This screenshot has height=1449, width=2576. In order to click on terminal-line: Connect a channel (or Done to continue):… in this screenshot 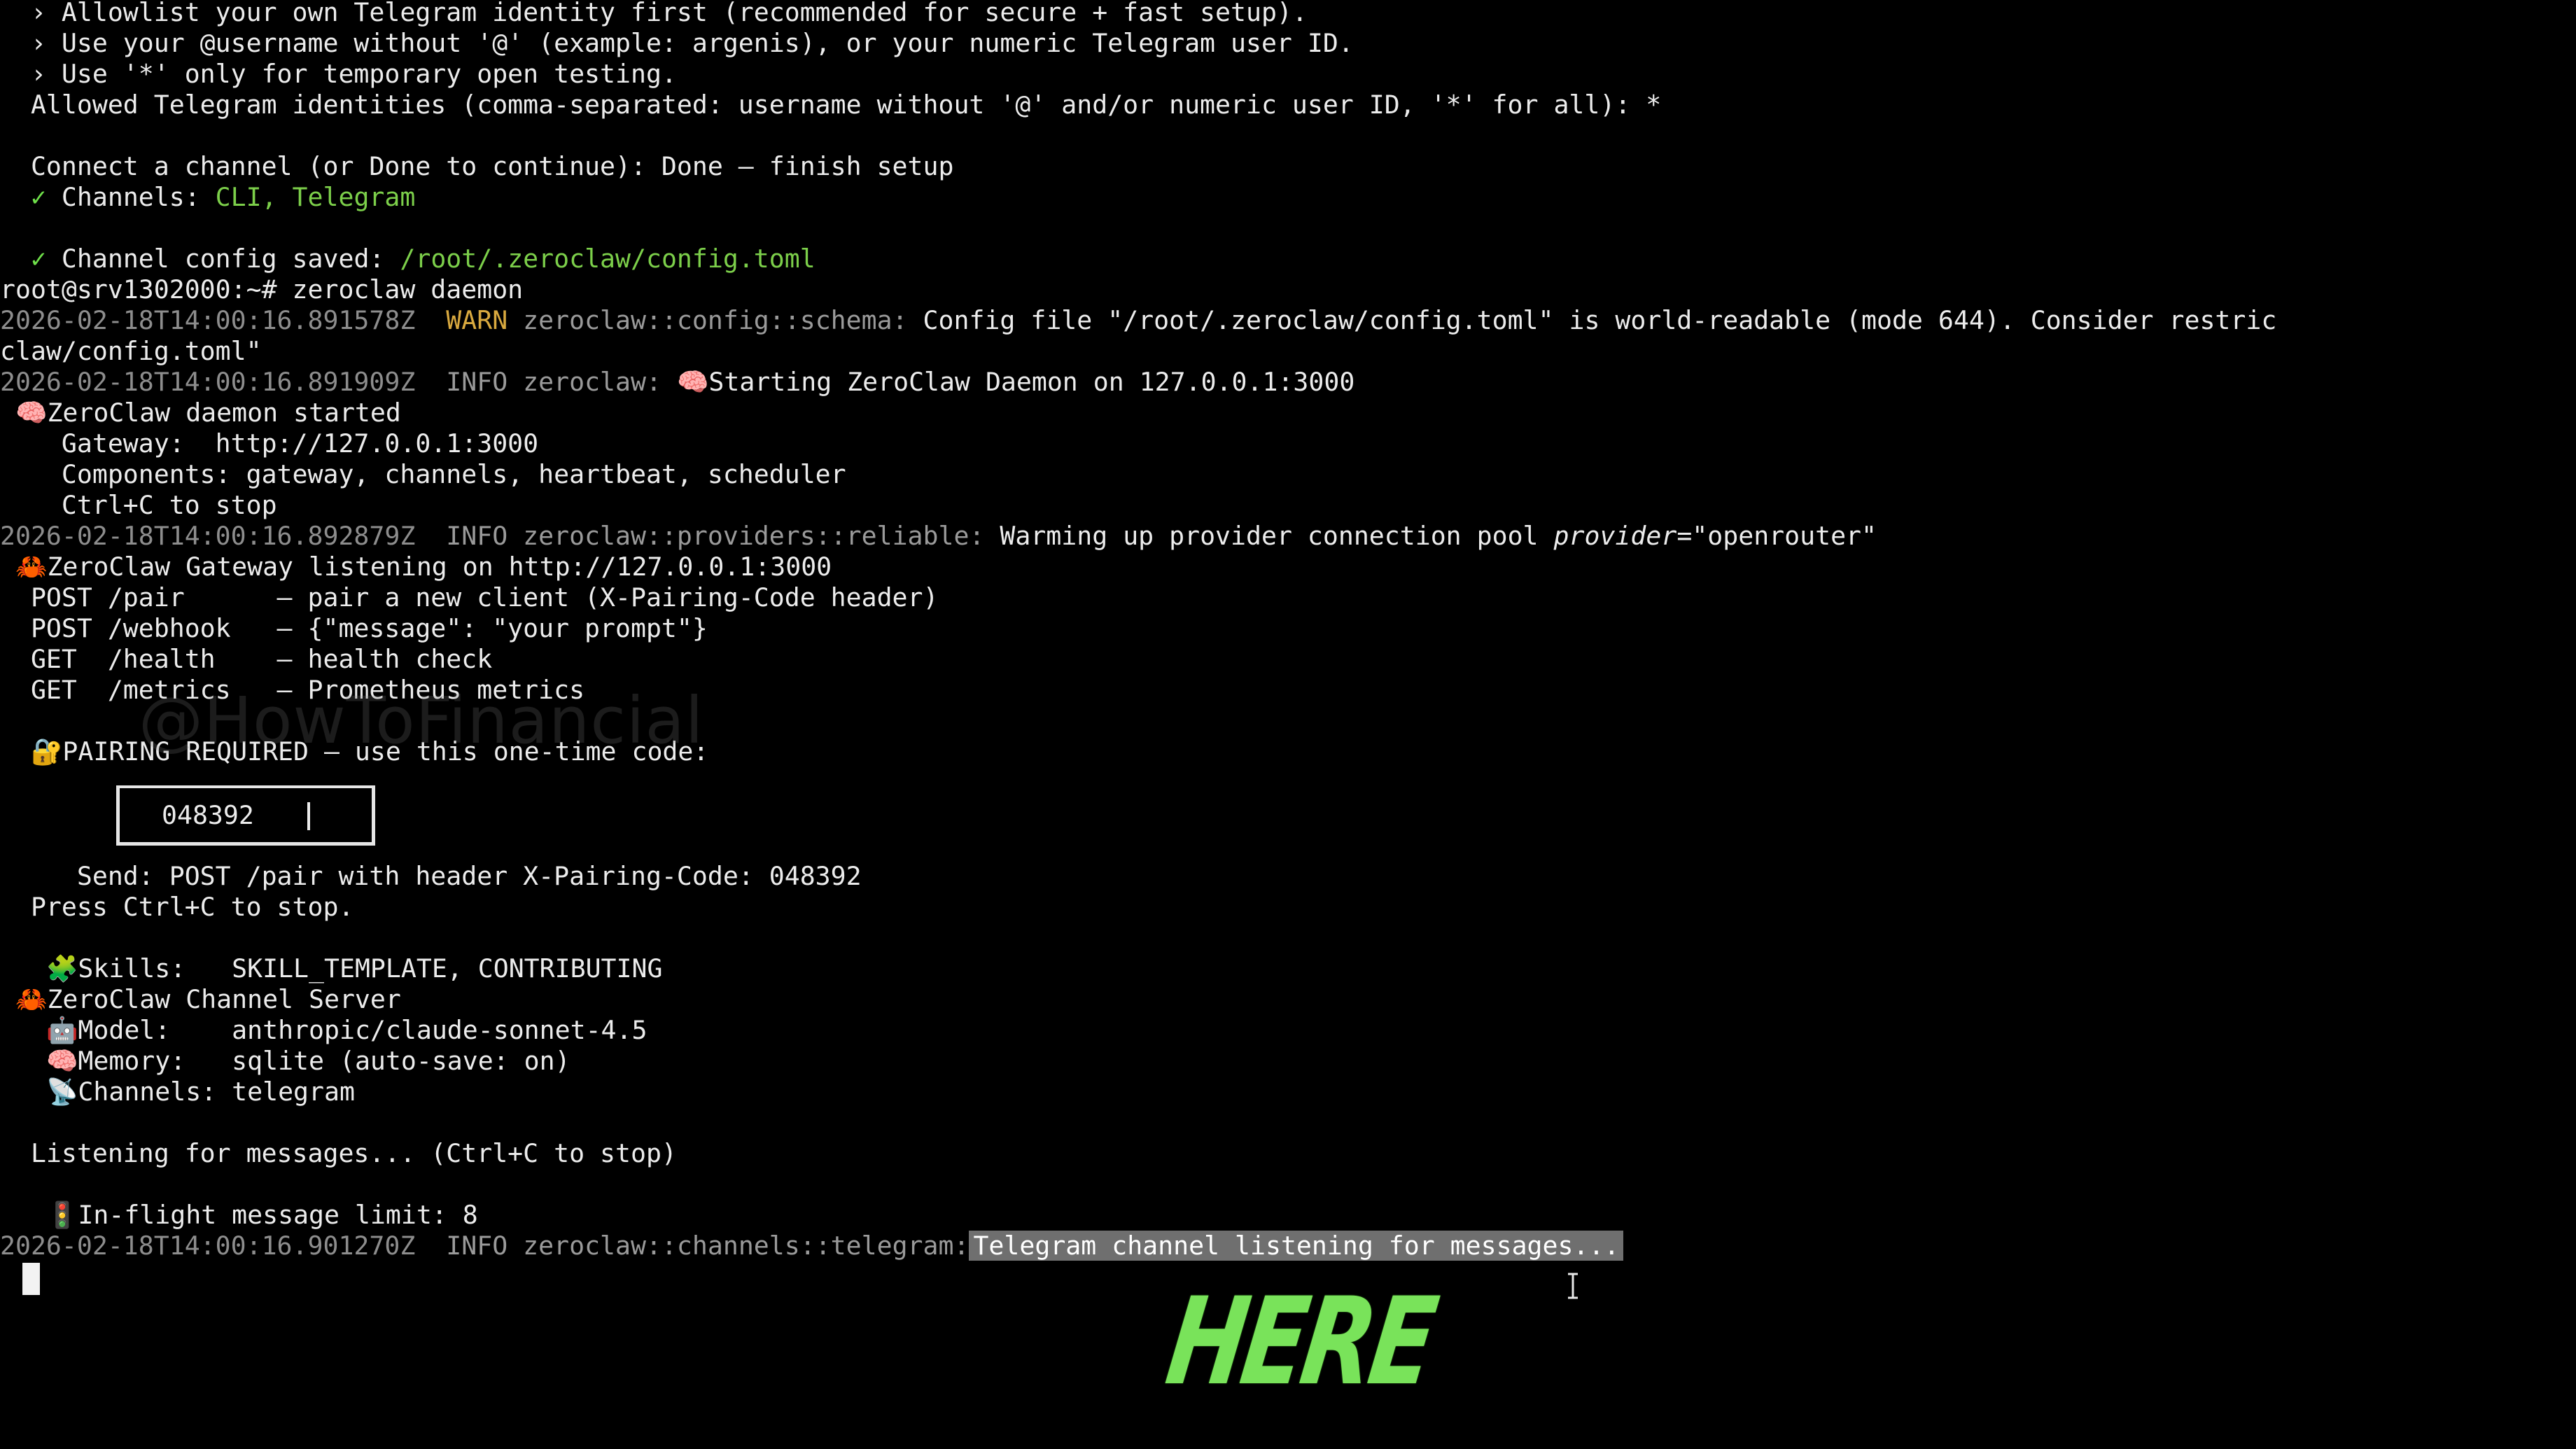, I will do `click(477, 166)`.